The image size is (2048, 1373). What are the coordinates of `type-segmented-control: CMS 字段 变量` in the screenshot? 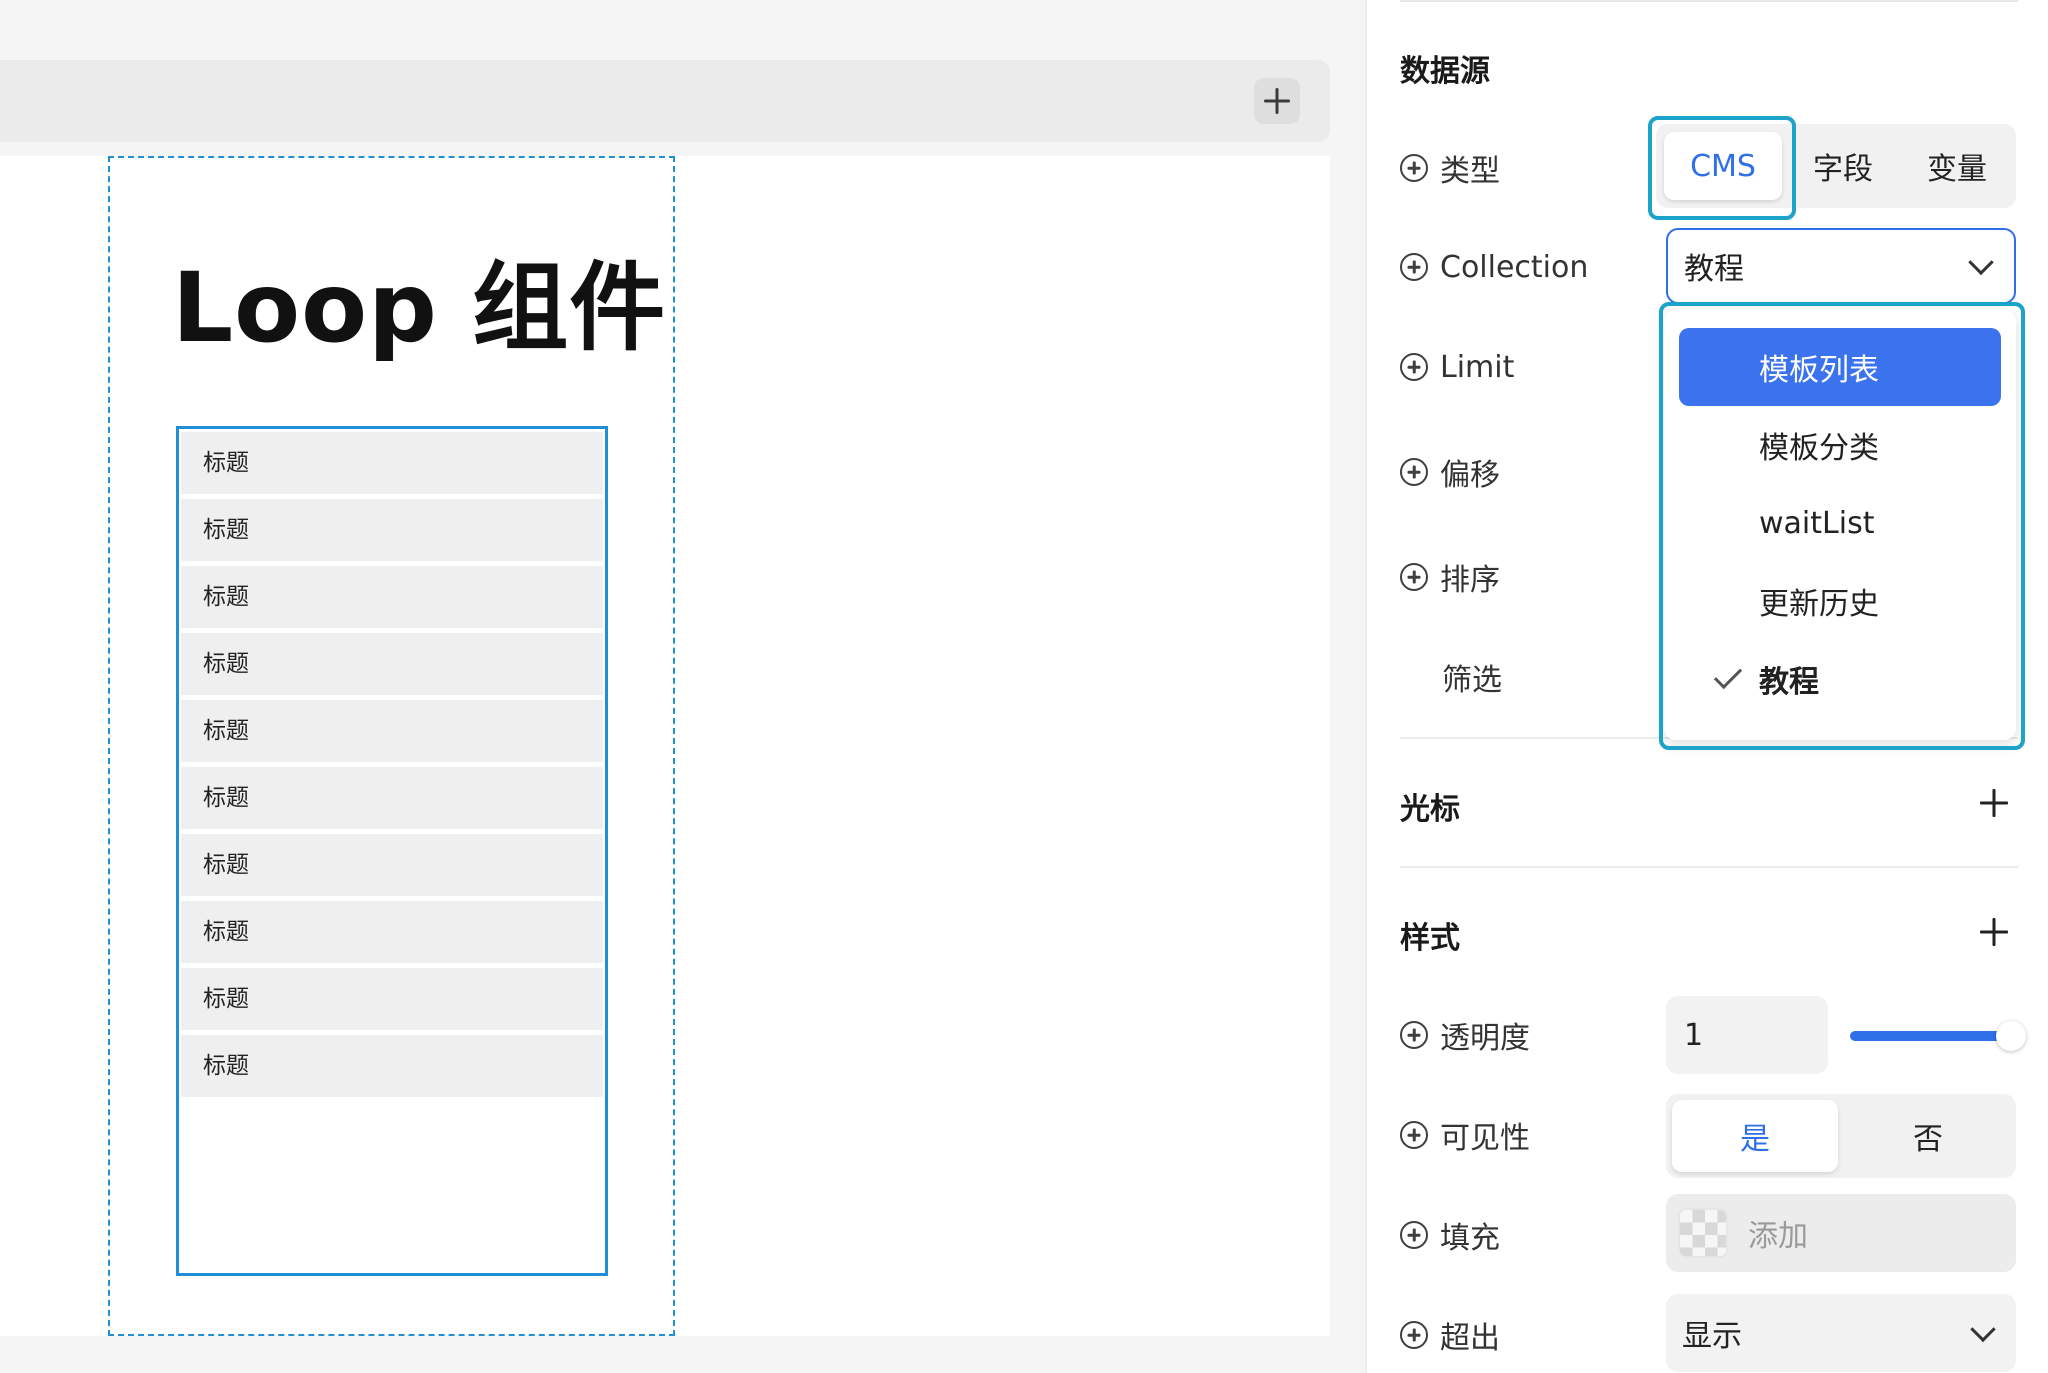 It's located at (1836, 166).